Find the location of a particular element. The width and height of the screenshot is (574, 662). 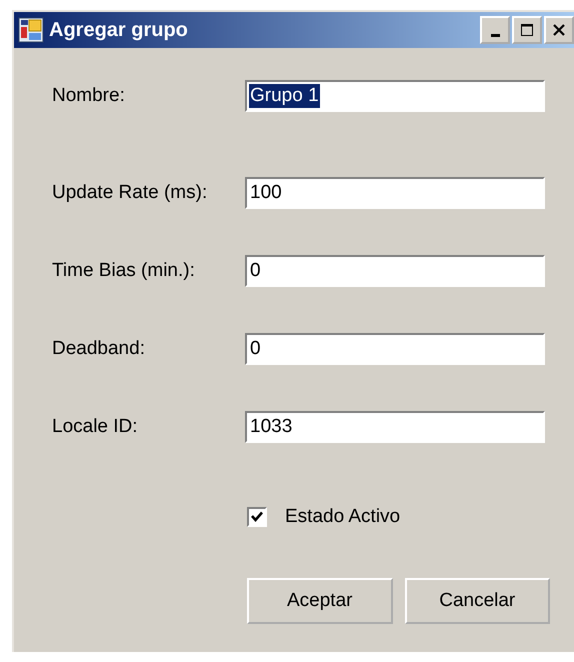

checkbox is located at coordinates (257, 517).